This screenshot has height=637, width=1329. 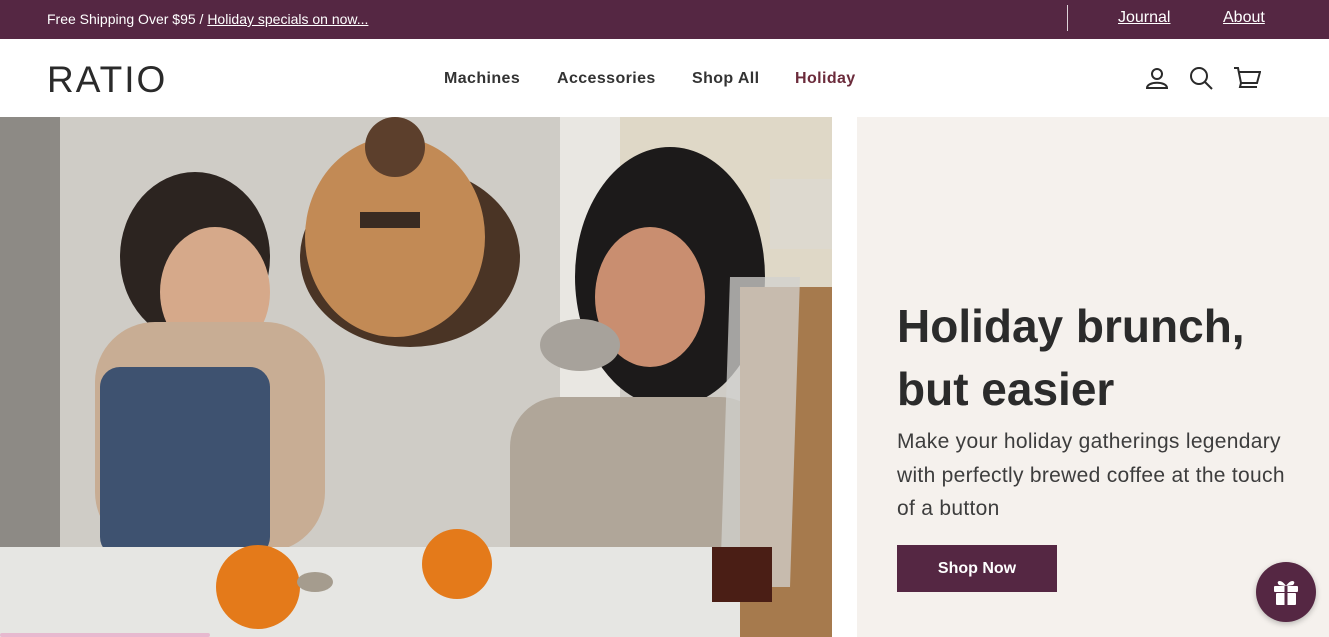 I want to click on hero-title: Holiday brunch, but easier, so click(x=1071, y=357).